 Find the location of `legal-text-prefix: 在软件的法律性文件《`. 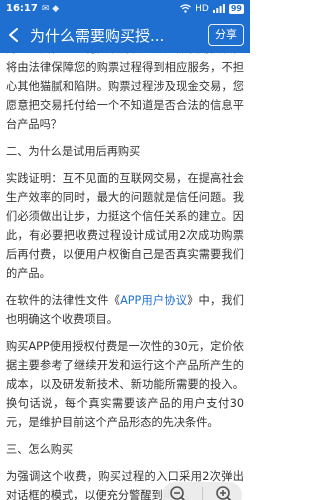

legal-text-prefix: 在软件的法律性文件《 is located at coordinates (63, 300).